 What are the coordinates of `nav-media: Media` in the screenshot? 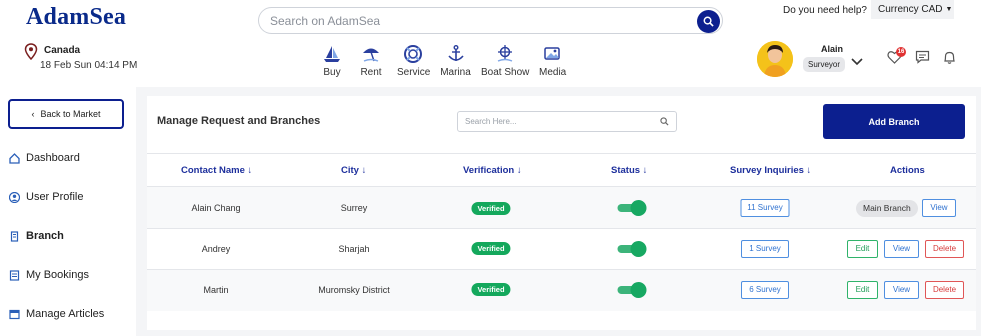 It's located at (552, 60).